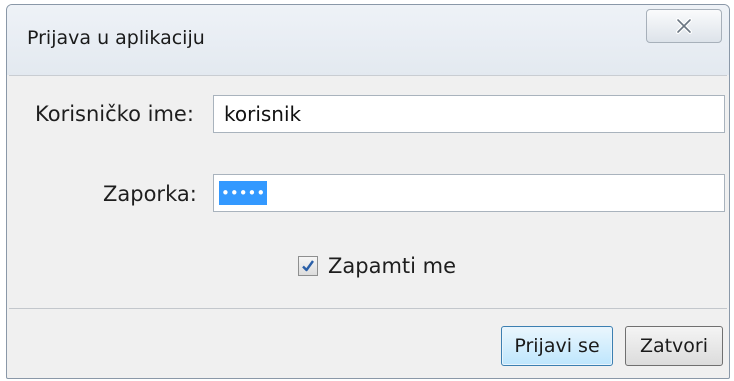  Describe the element at coordinates (469, 193) in the screenshot. I see `password-input: •••••` at that location.